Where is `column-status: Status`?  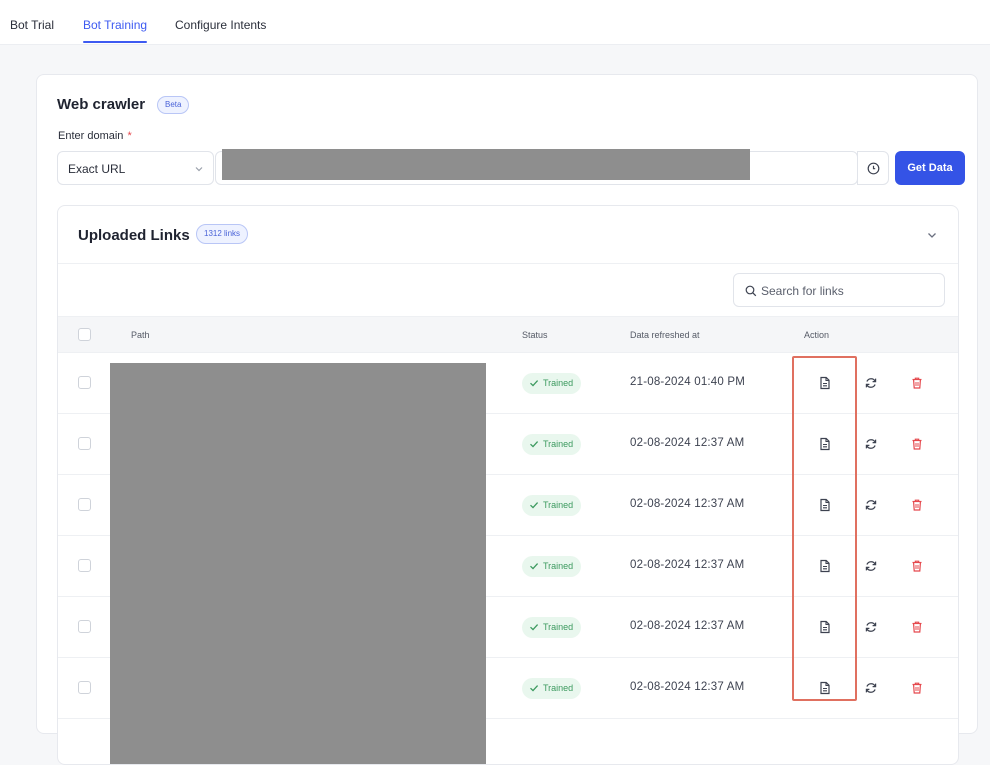 column-status: Status is located at coordinates (535, 335).